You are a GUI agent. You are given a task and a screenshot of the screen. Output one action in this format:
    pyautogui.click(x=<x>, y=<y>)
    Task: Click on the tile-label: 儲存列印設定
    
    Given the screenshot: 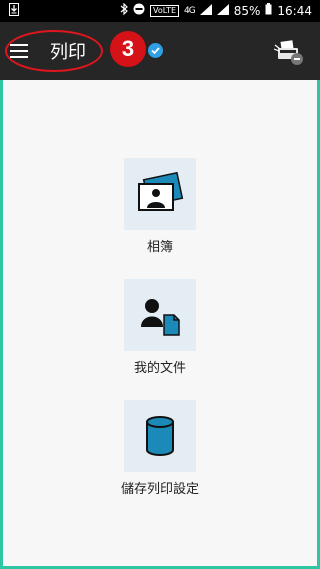 What is the action you would take?
    pyautogui.click(x=159, y=489)
    